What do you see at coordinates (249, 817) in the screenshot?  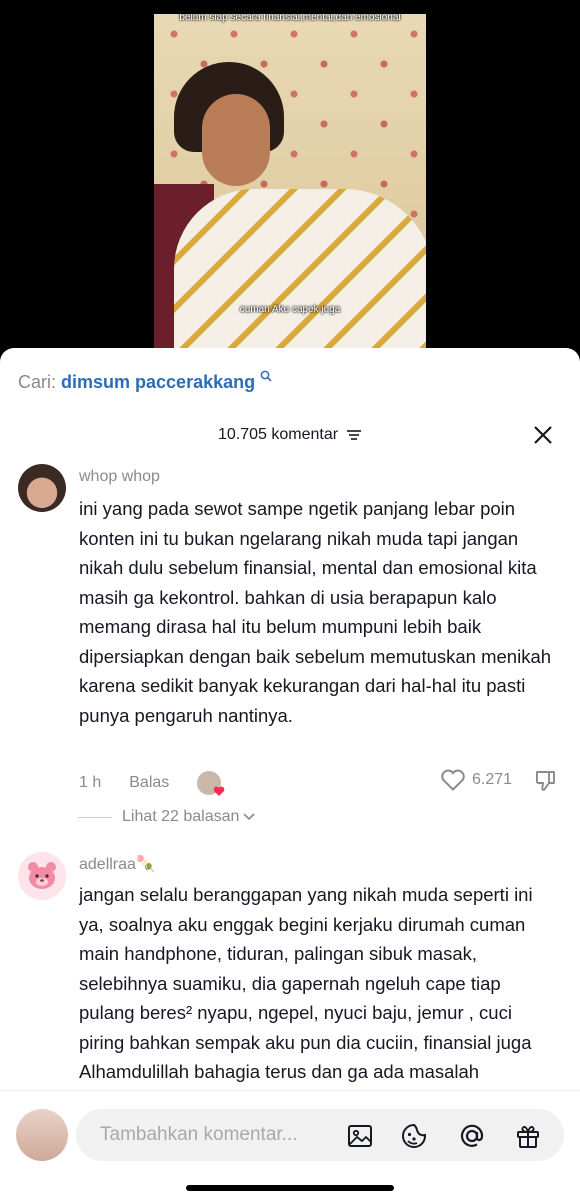 I see `chevron-down-icon` at bounding box center [249, 817].